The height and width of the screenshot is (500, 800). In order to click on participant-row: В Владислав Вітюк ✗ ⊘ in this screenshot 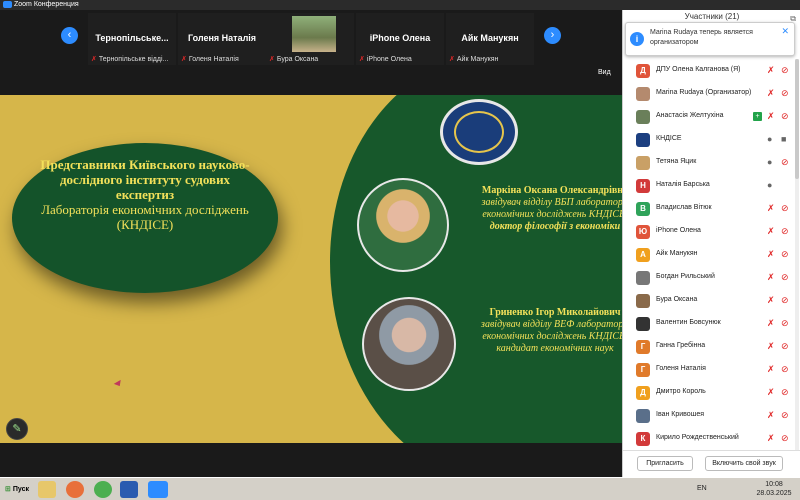, I will do `click(711, 208)`.